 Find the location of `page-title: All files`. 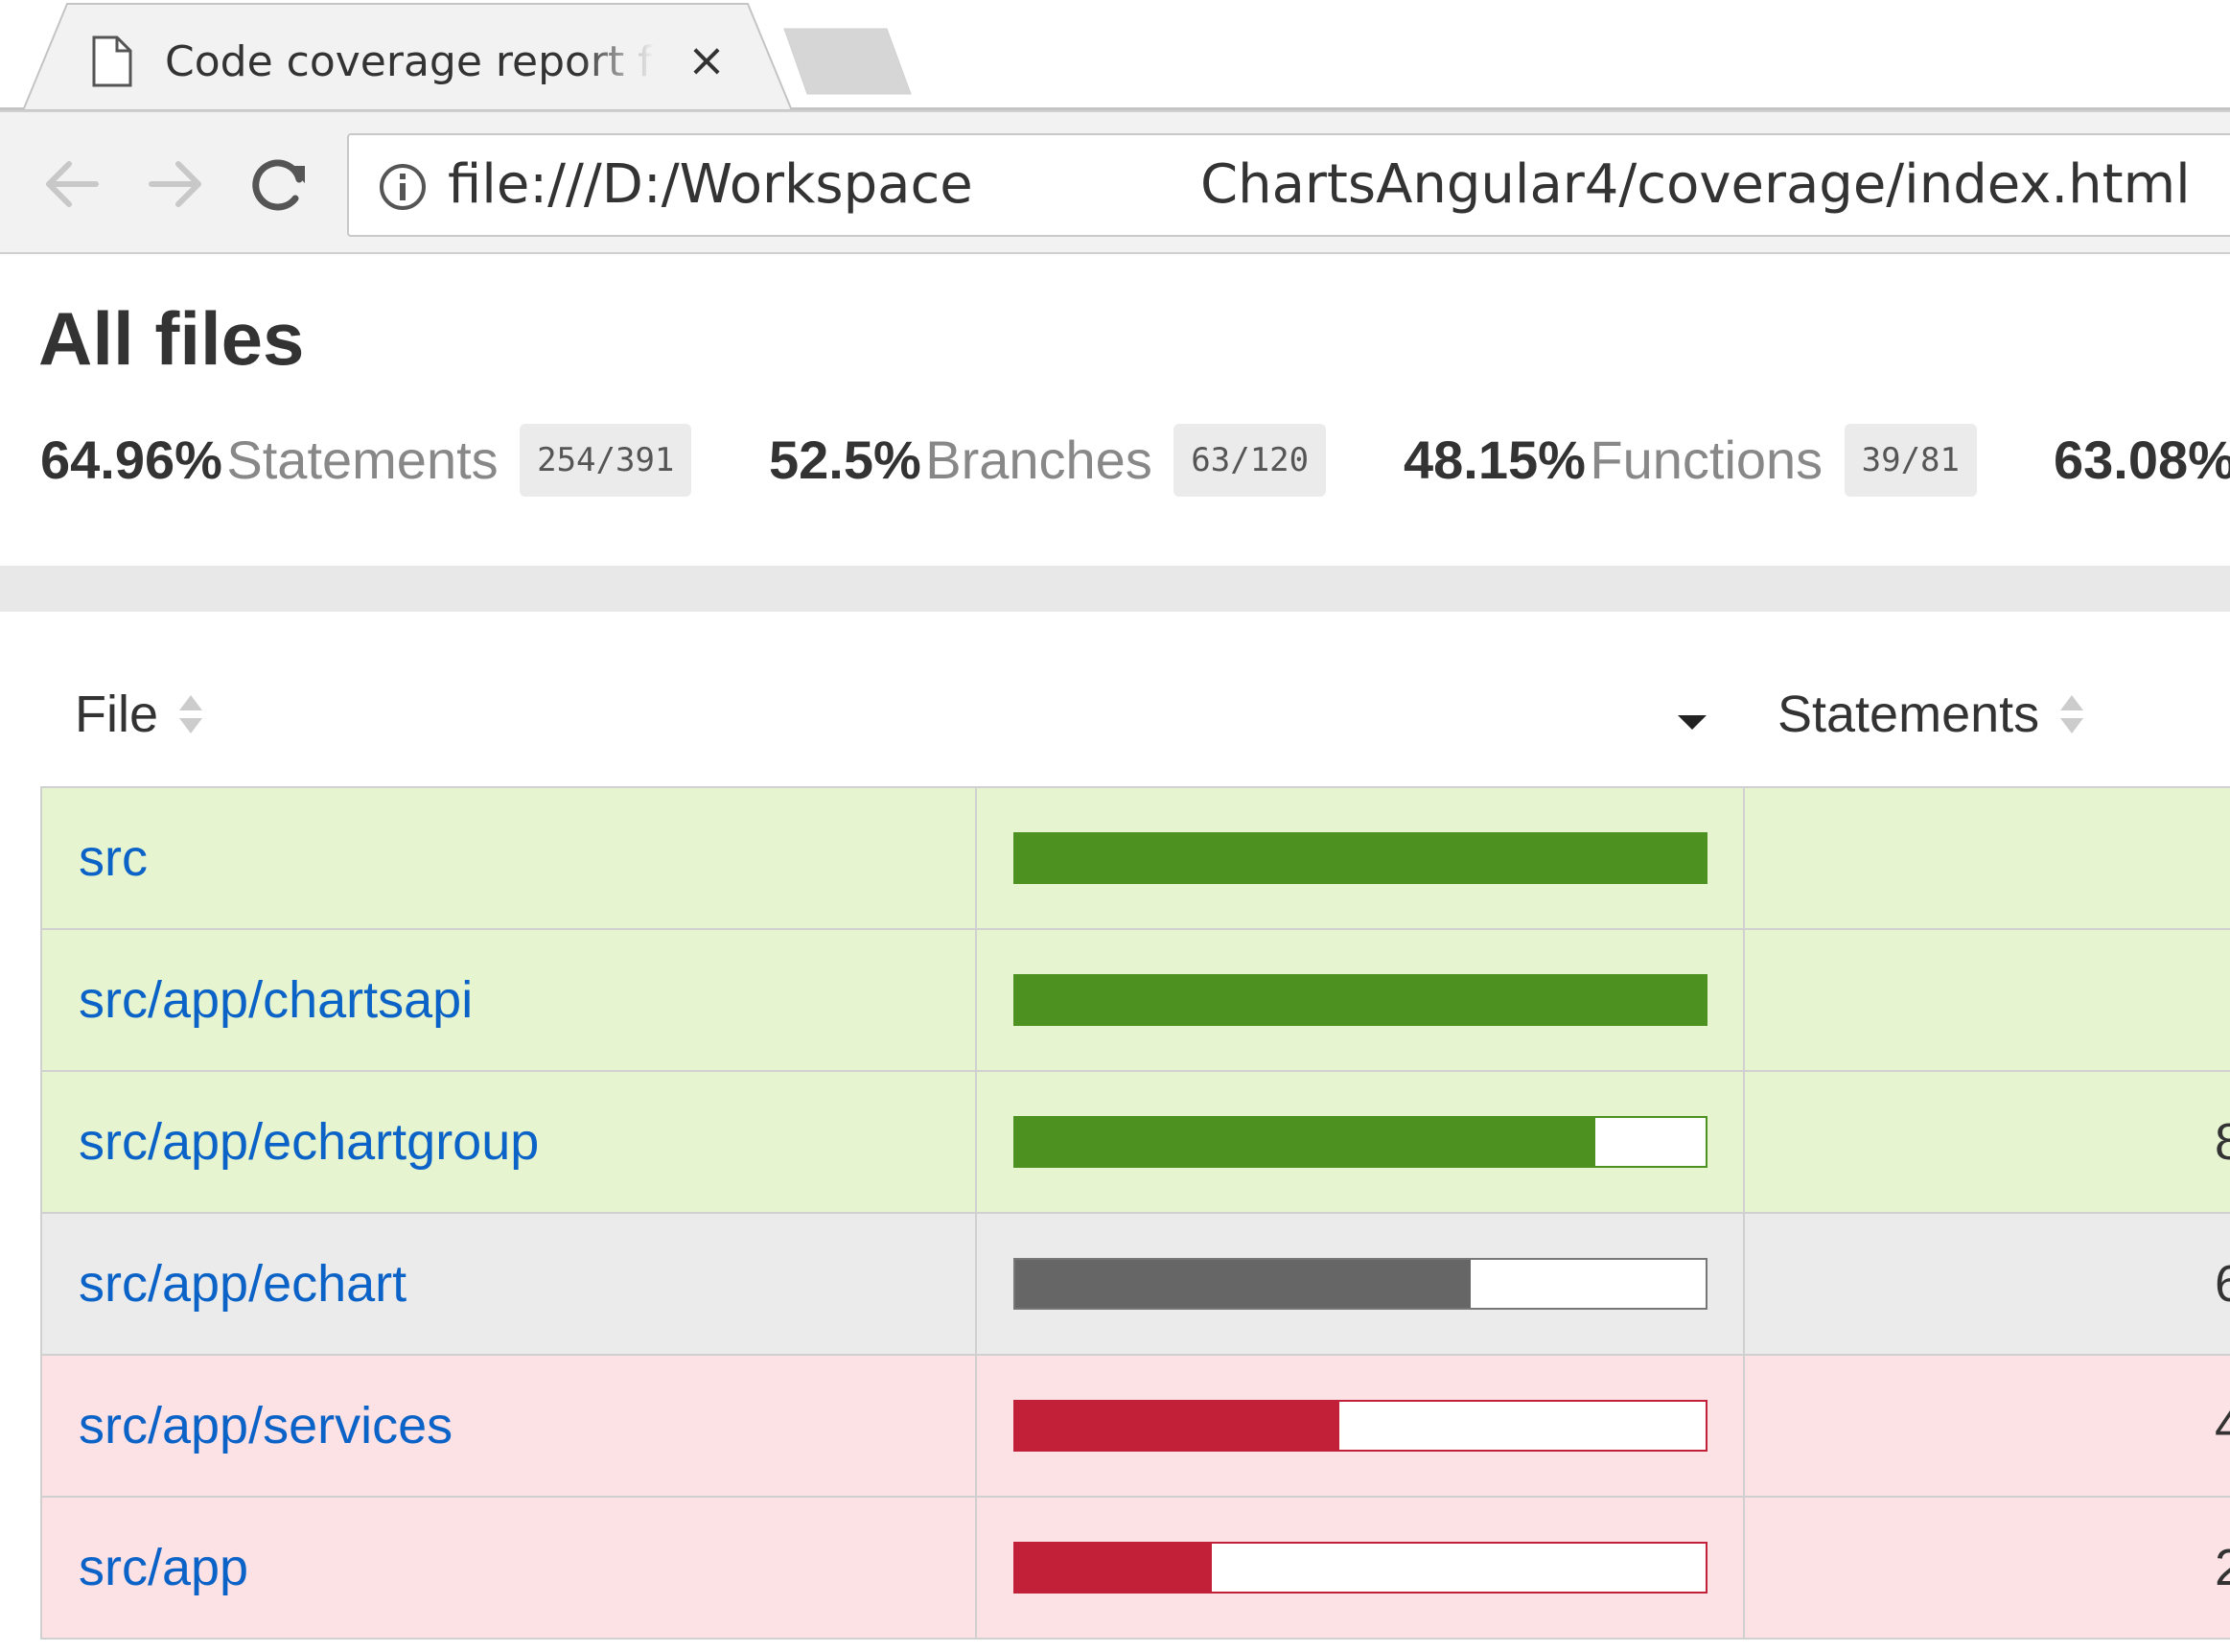

page-title: All files is located at coordinates (171, 338).